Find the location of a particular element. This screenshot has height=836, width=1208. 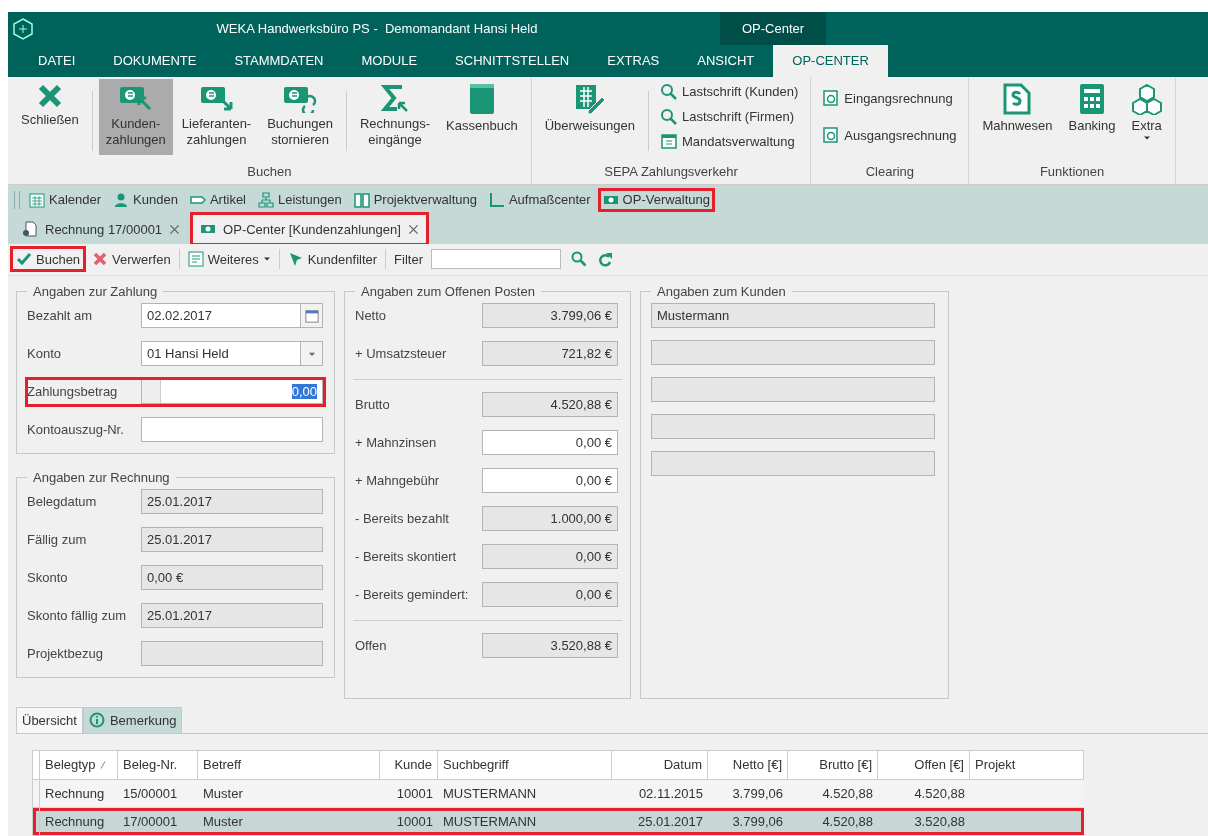

table-cell: 3.520,88 is located at coordinates (924, 822).